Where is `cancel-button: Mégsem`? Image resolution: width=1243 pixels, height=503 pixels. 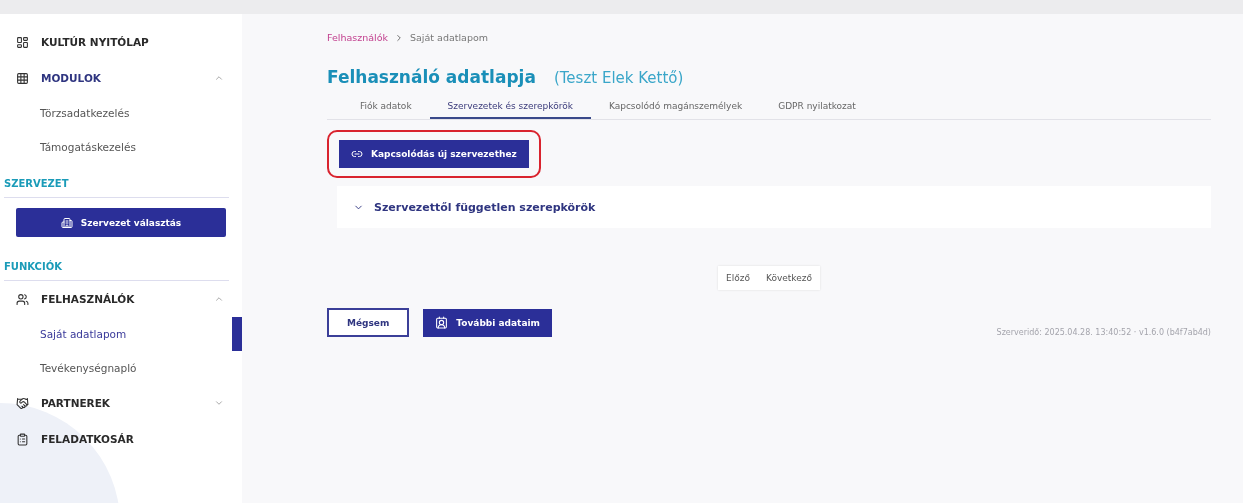
cancel-button: Mégsem is located at coordinates (368, 322).